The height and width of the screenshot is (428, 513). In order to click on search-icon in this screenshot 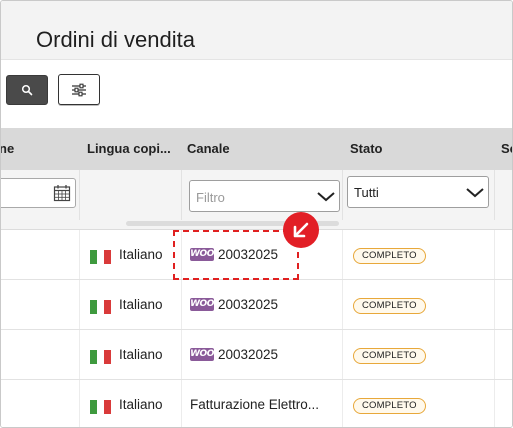, I will do `click(27, 90)`.